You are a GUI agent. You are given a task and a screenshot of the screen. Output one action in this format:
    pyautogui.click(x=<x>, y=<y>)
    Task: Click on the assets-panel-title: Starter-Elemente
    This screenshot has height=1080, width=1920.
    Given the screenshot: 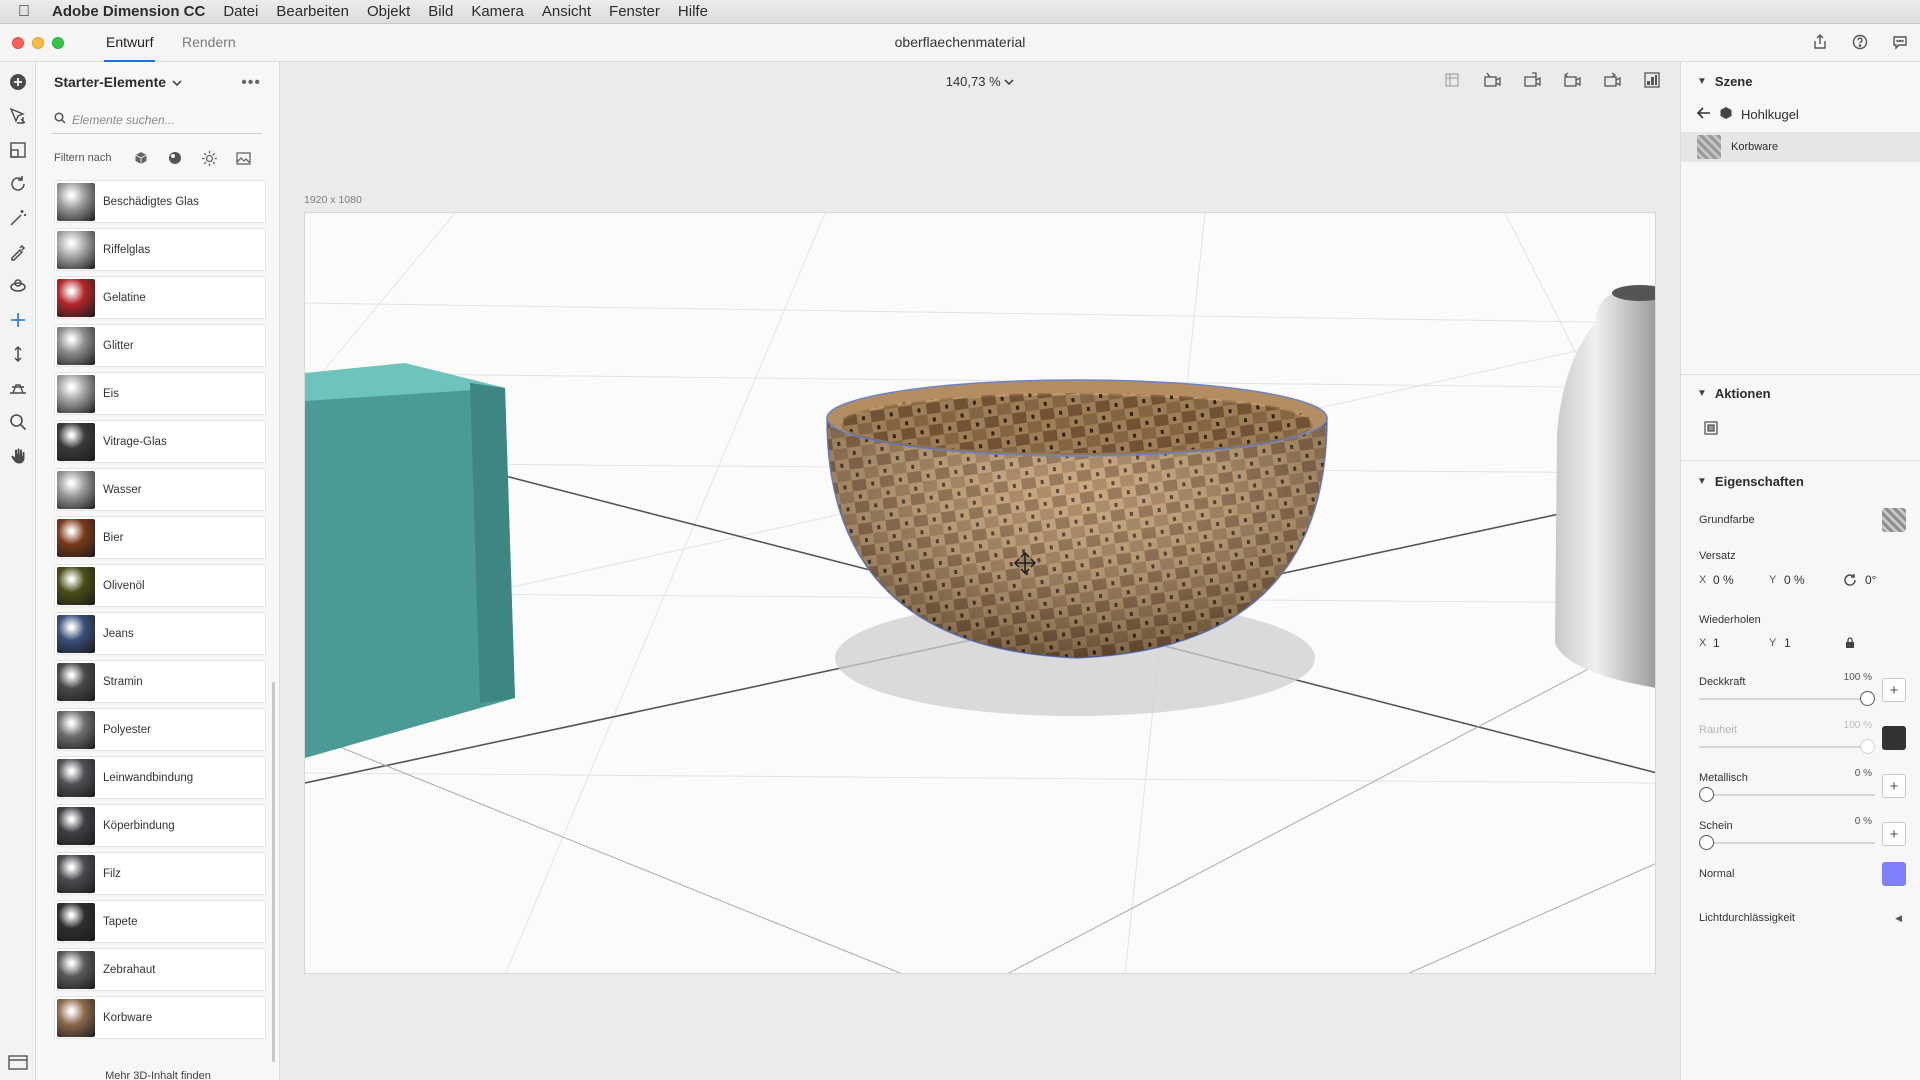 What is the action you would take?
    pyautogui.click(x=110, y=82)
    